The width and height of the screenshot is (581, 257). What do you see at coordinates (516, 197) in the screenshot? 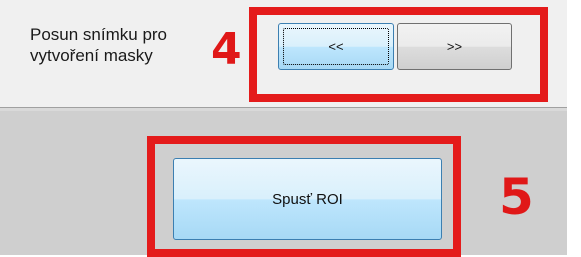
I see `step-number-5: 5` at bounding box center [516, 197].